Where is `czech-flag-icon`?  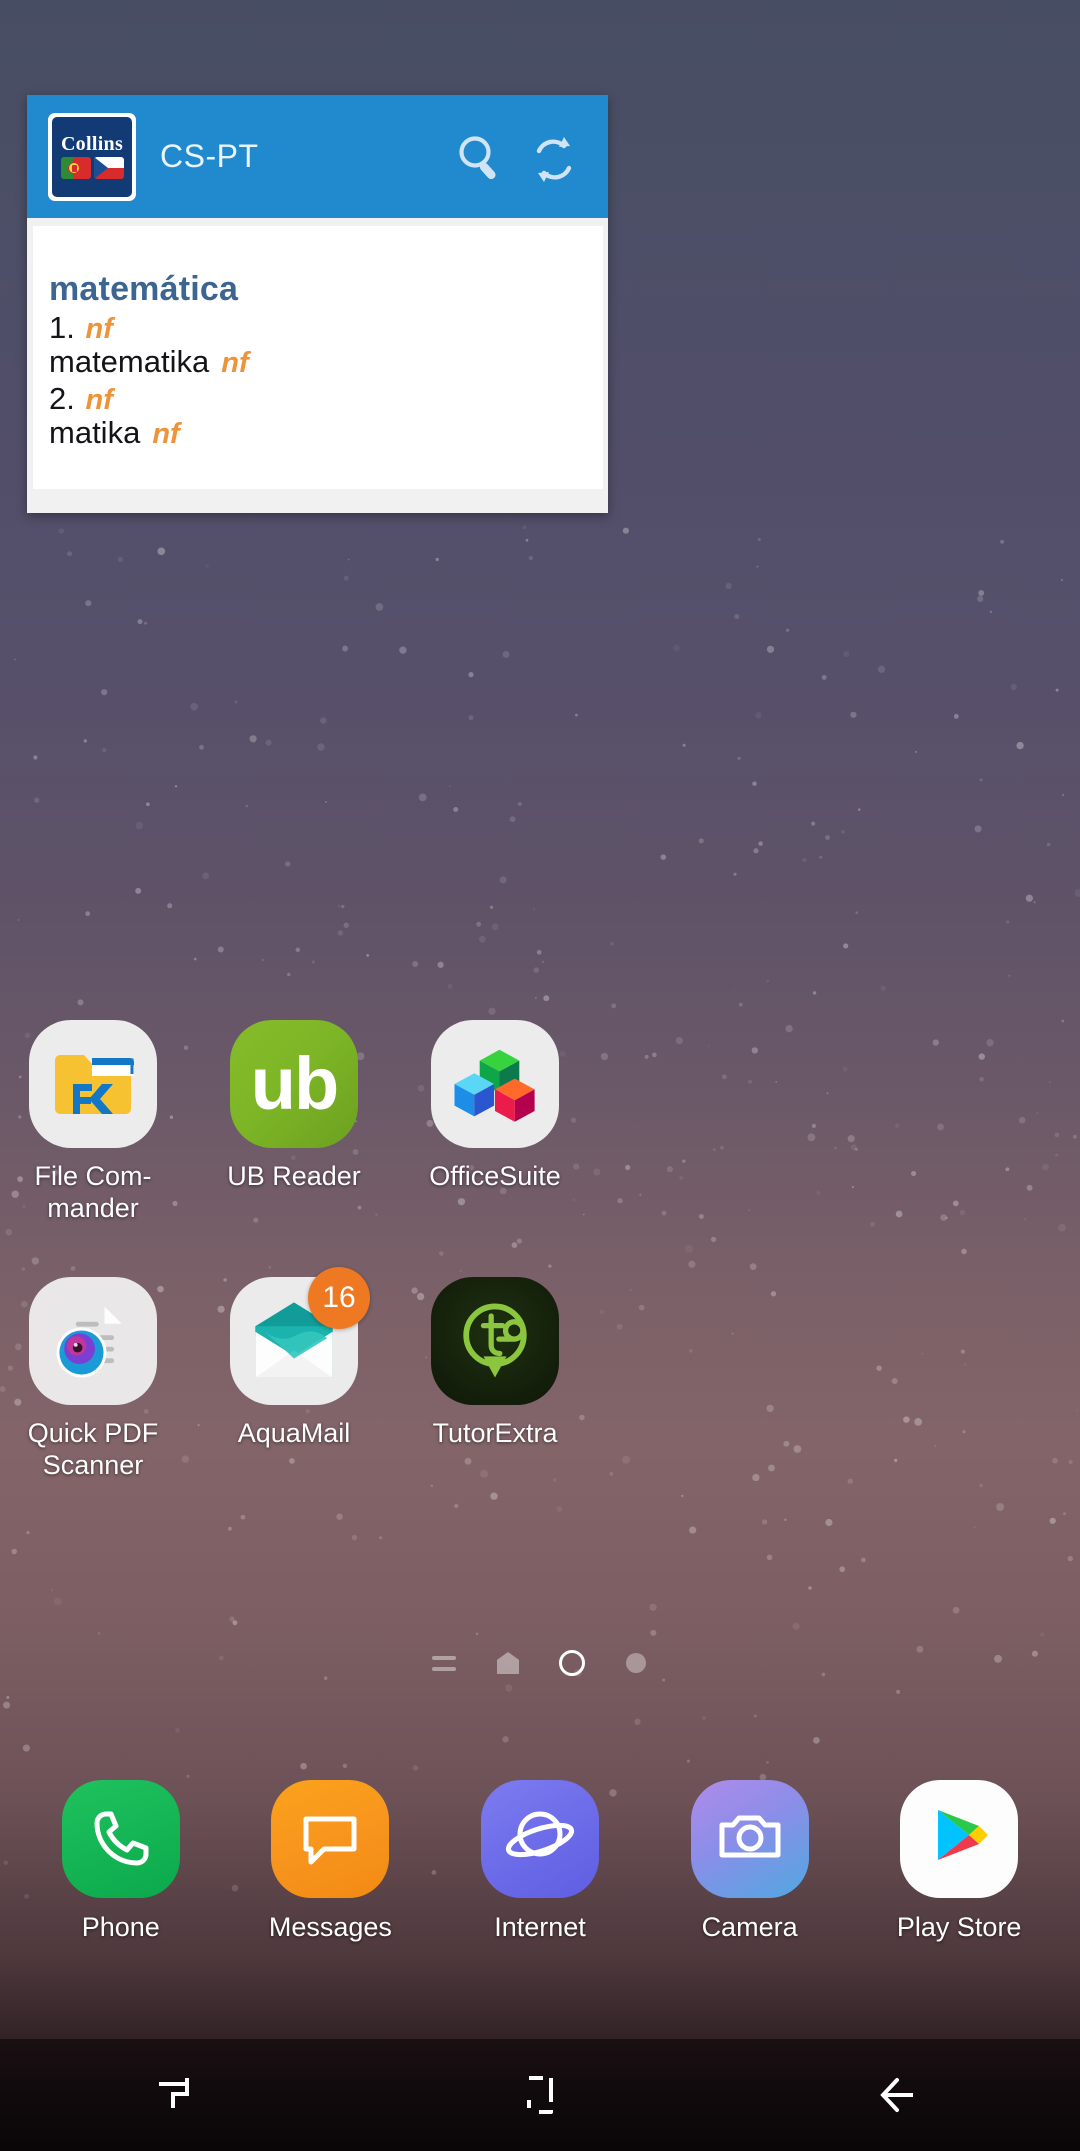
czech-flag-icon is located at coordinates (108, 168).